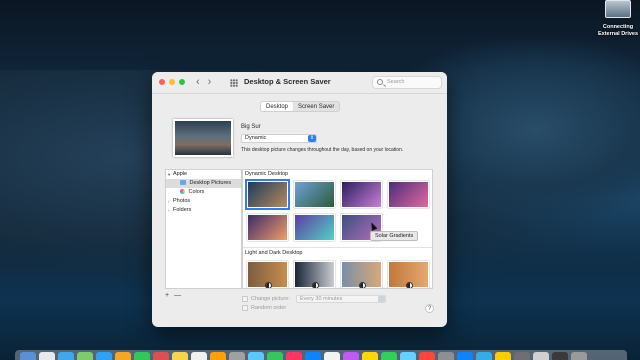 This screenshot has height=360, width=640. What do you see at coordinates (337, 229) in the screenshot?
I see `wallpaper-grid: Dynamic Desktop Light and Dark Desktop` at bounding box center [337, 229].